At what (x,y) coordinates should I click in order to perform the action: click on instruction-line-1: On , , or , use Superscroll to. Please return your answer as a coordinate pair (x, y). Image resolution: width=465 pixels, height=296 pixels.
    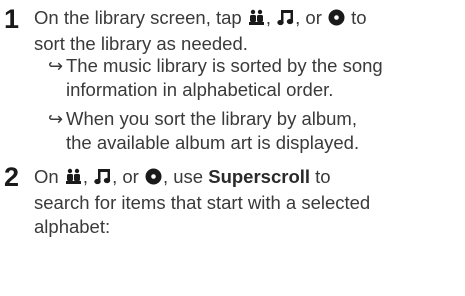
    Looking at the image, I should click on (245, 178).